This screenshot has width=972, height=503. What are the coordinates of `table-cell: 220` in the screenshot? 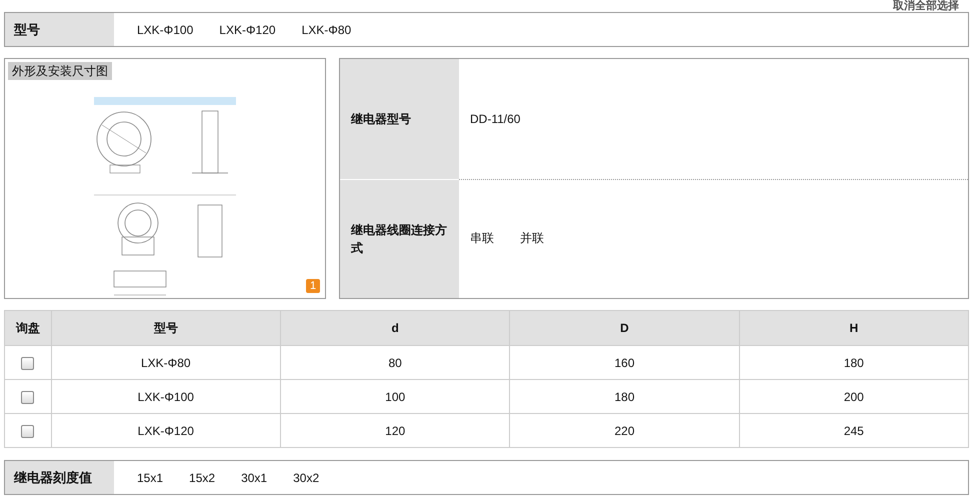 It's located at (625, 431).